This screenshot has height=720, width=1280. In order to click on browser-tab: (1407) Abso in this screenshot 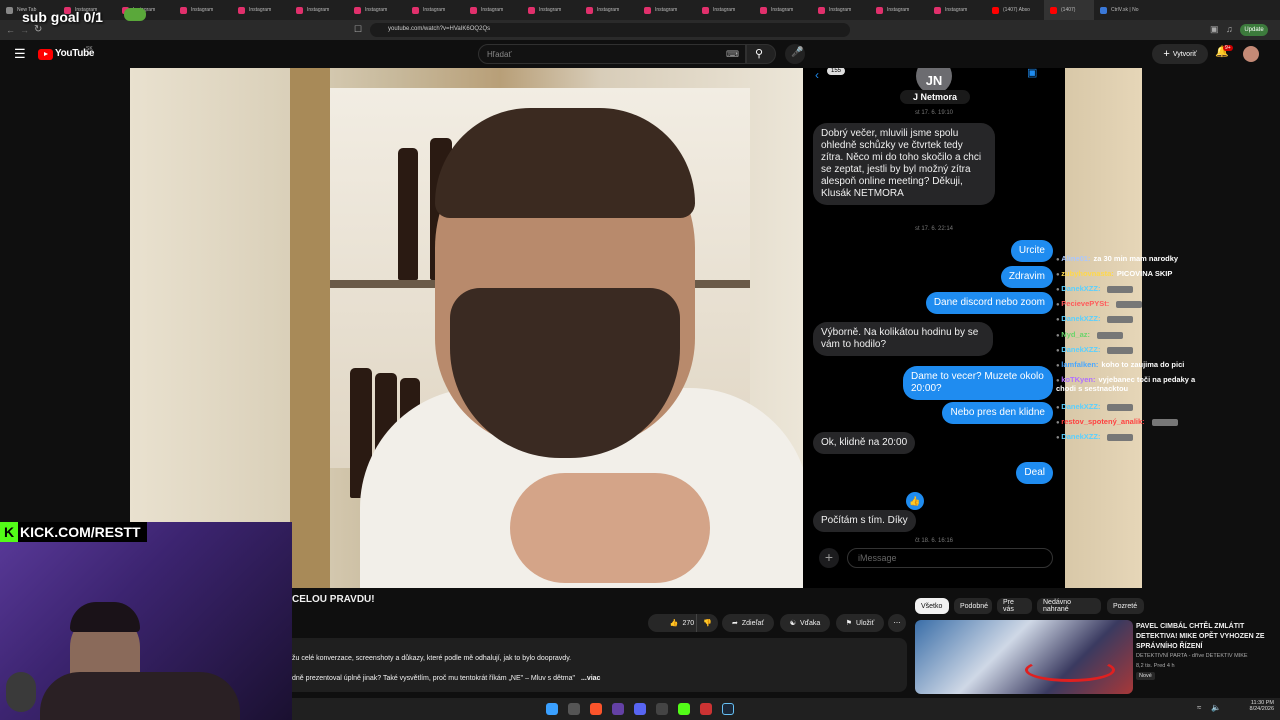, I will do `click(1015, 10)`.